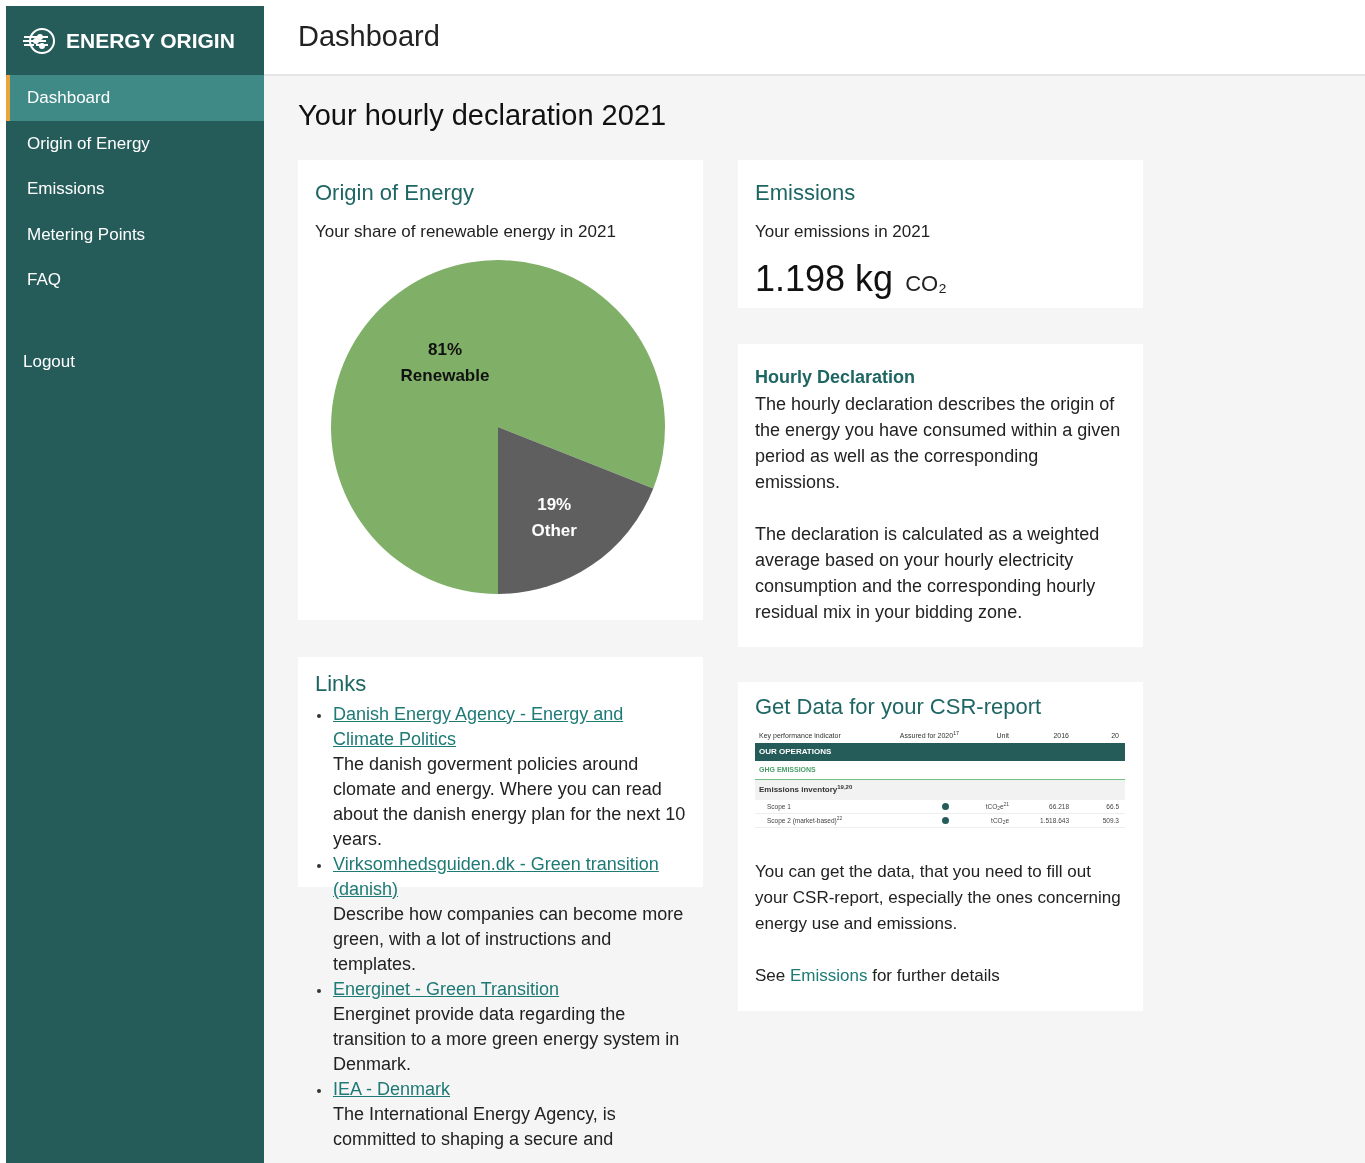 Image resolution: width=1365 pixels, height=1163 pixels. What do you see at coordinates (829, 975) in the screenshot?
I see `emissions-link: Emissions` at bounding box center [829, 975].